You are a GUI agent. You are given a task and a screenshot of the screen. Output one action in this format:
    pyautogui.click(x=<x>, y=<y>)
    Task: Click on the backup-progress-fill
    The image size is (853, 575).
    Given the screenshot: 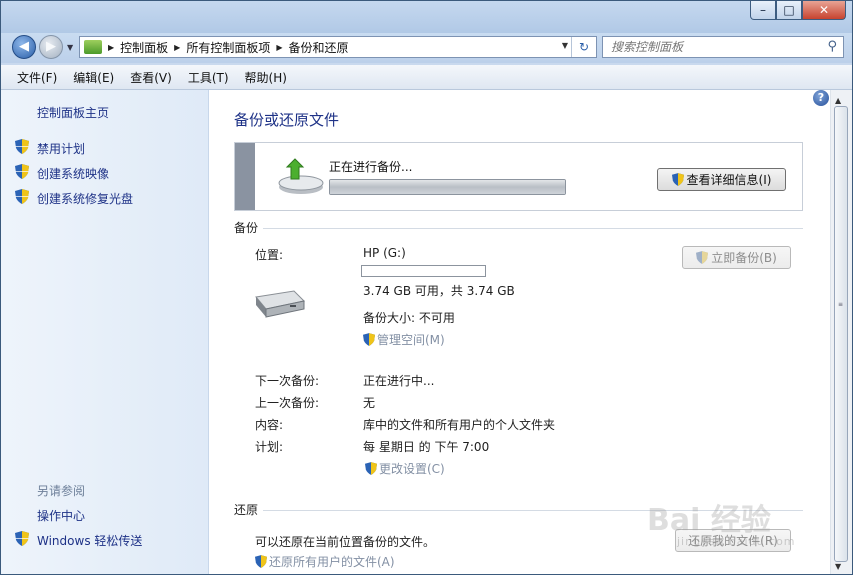 What is the action you would take?
    pyautogui.click(x=447, y=187)
    